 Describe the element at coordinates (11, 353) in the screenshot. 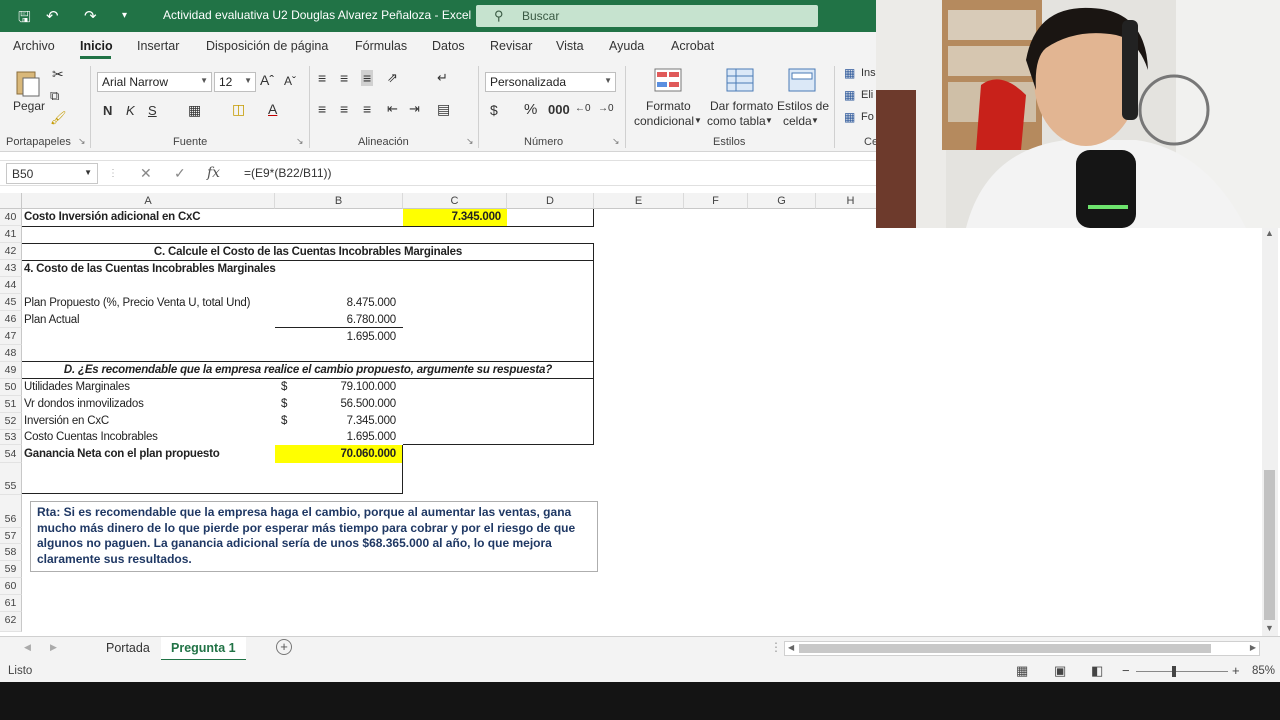

I see `row-header: 48` at that location.